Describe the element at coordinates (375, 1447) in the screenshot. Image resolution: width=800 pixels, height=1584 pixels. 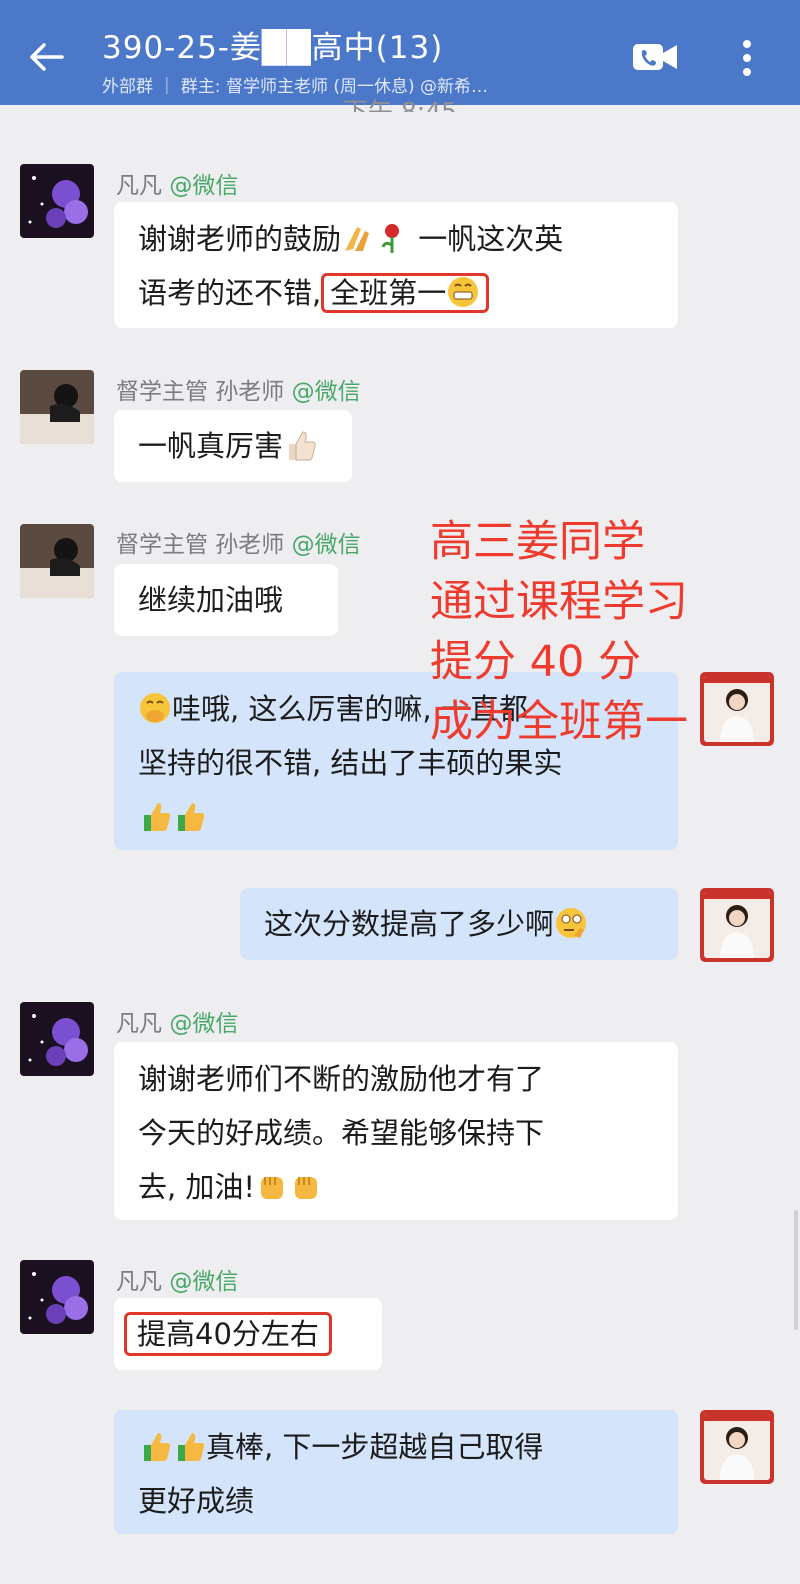
I see `message-text: 真棒, 下一步超越自己取得` at that location.